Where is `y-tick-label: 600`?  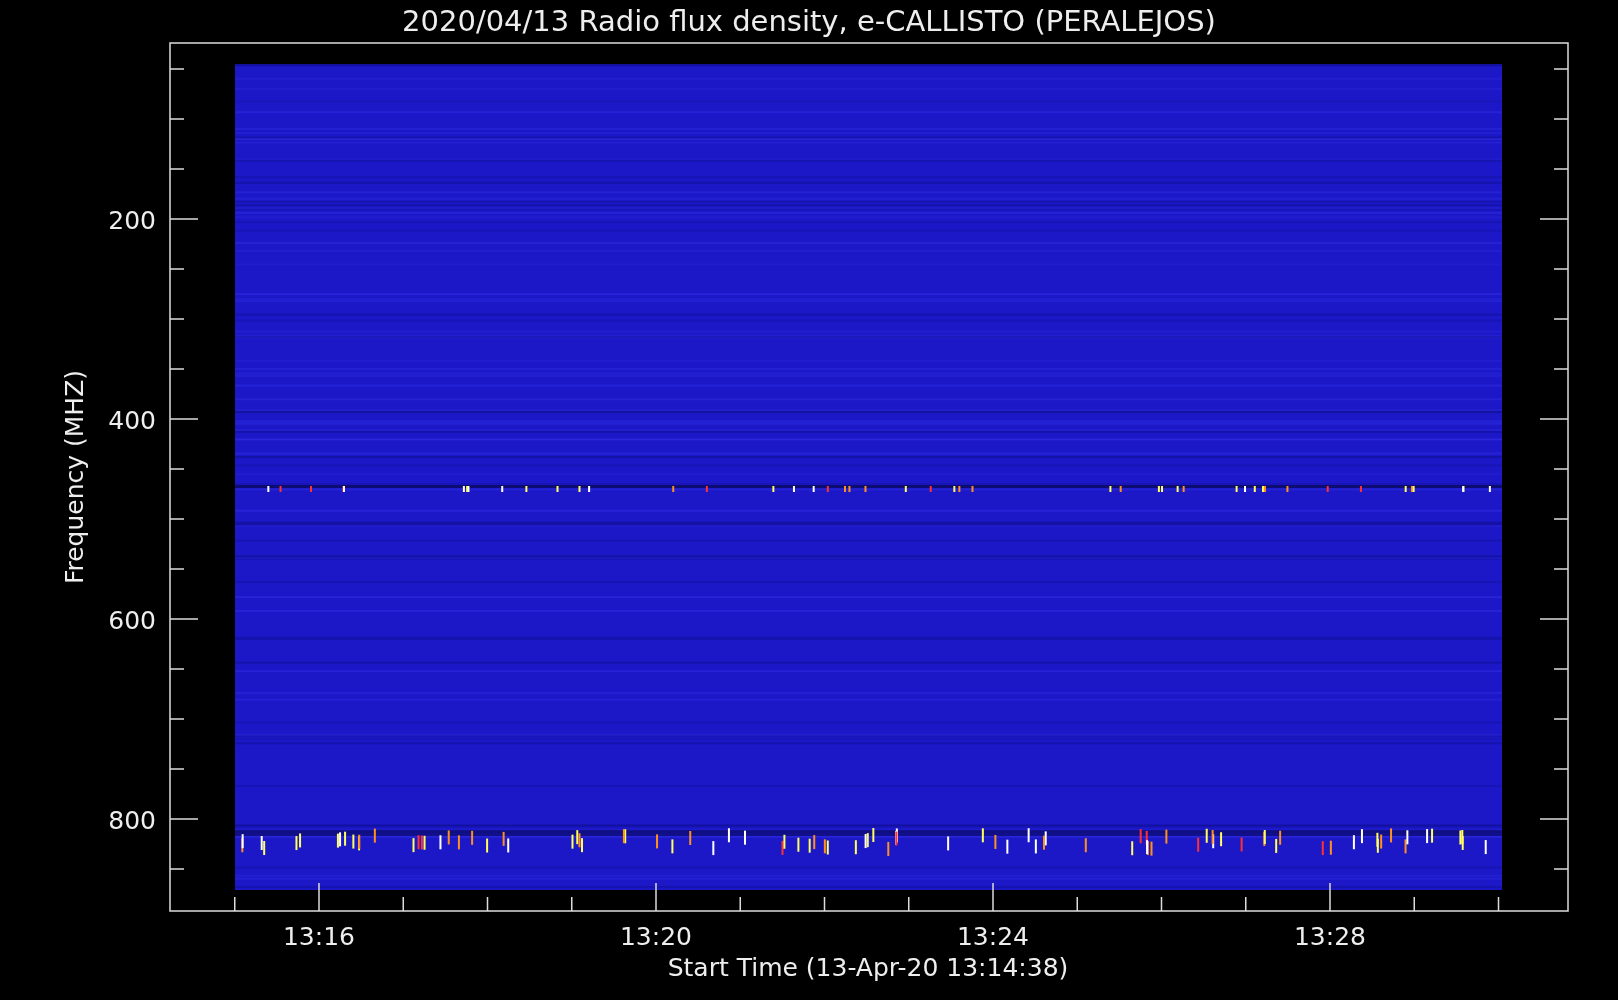 y-tick-label: 600 is located at coordinates (132, 620).